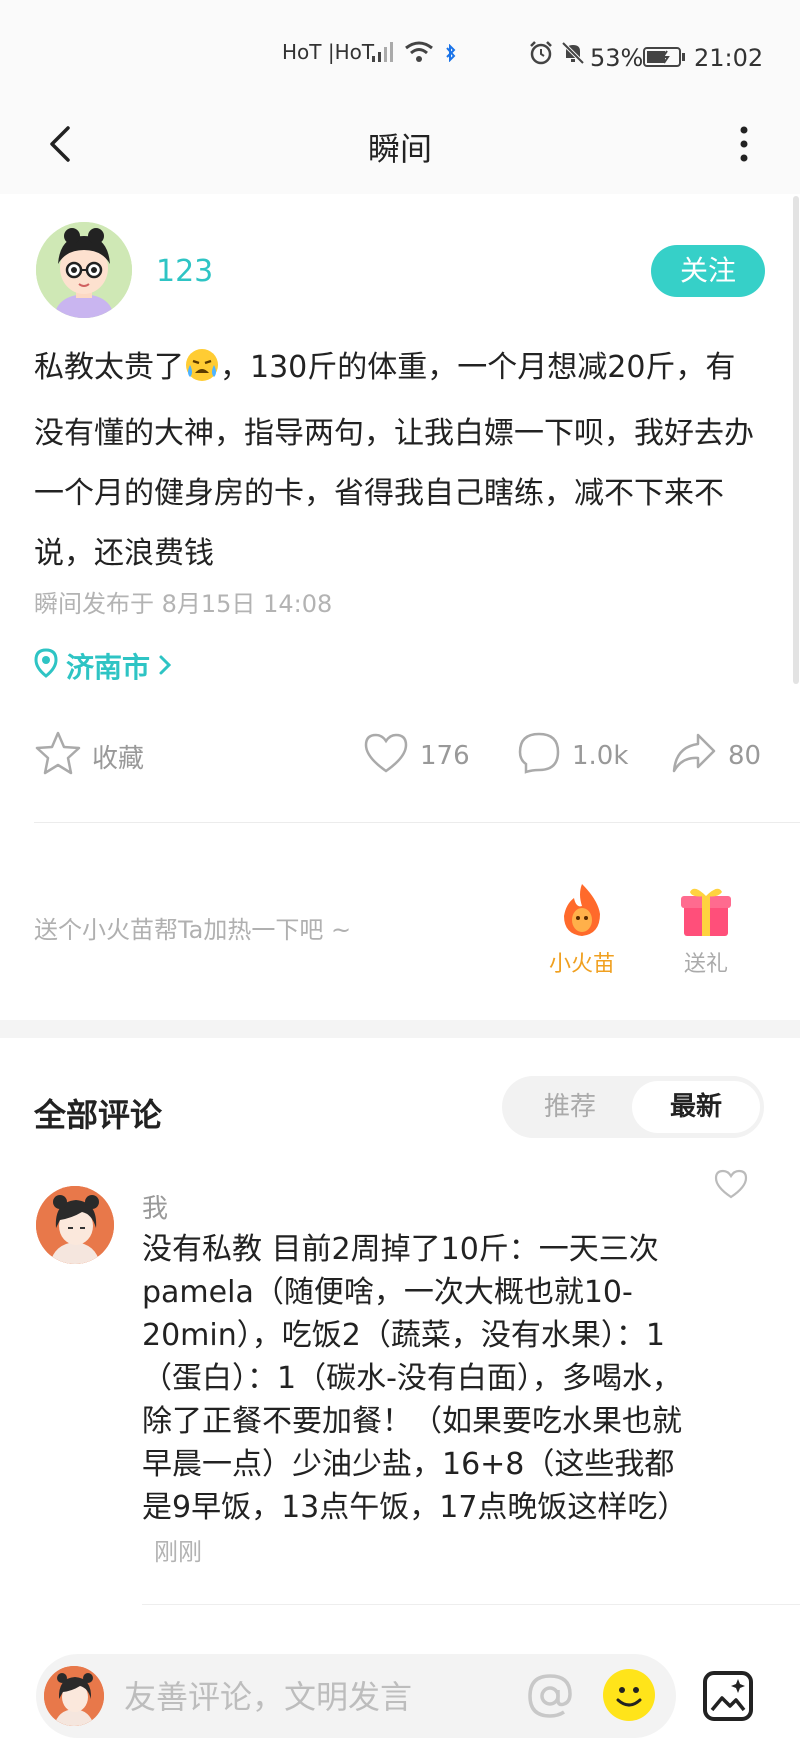 The height and width of the screenshot is (1760, 800). What do you see at coordinates (728, 1698) in the screenshot?
I see `image-picker-icon` at bounding box center [728, 1698].